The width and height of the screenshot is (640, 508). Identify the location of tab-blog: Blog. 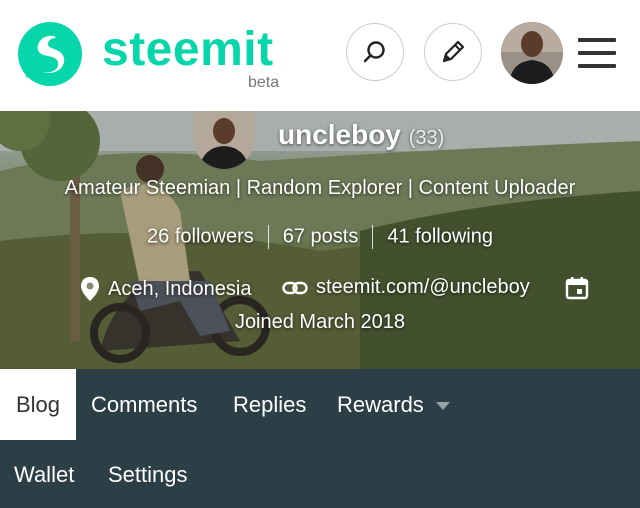
(38, 404).